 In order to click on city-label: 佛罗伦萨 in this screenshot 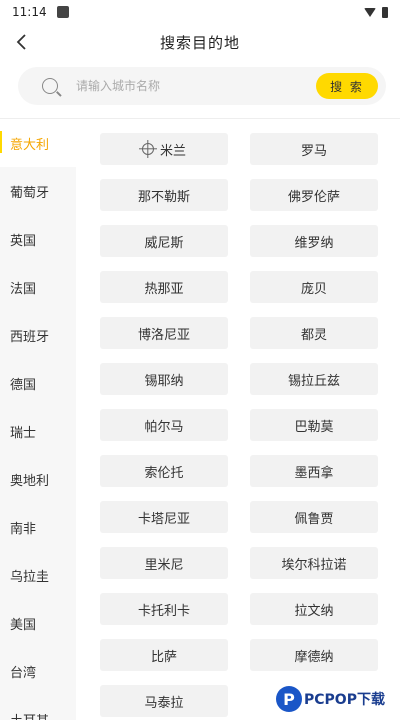, I will do `click(313, 197)`.